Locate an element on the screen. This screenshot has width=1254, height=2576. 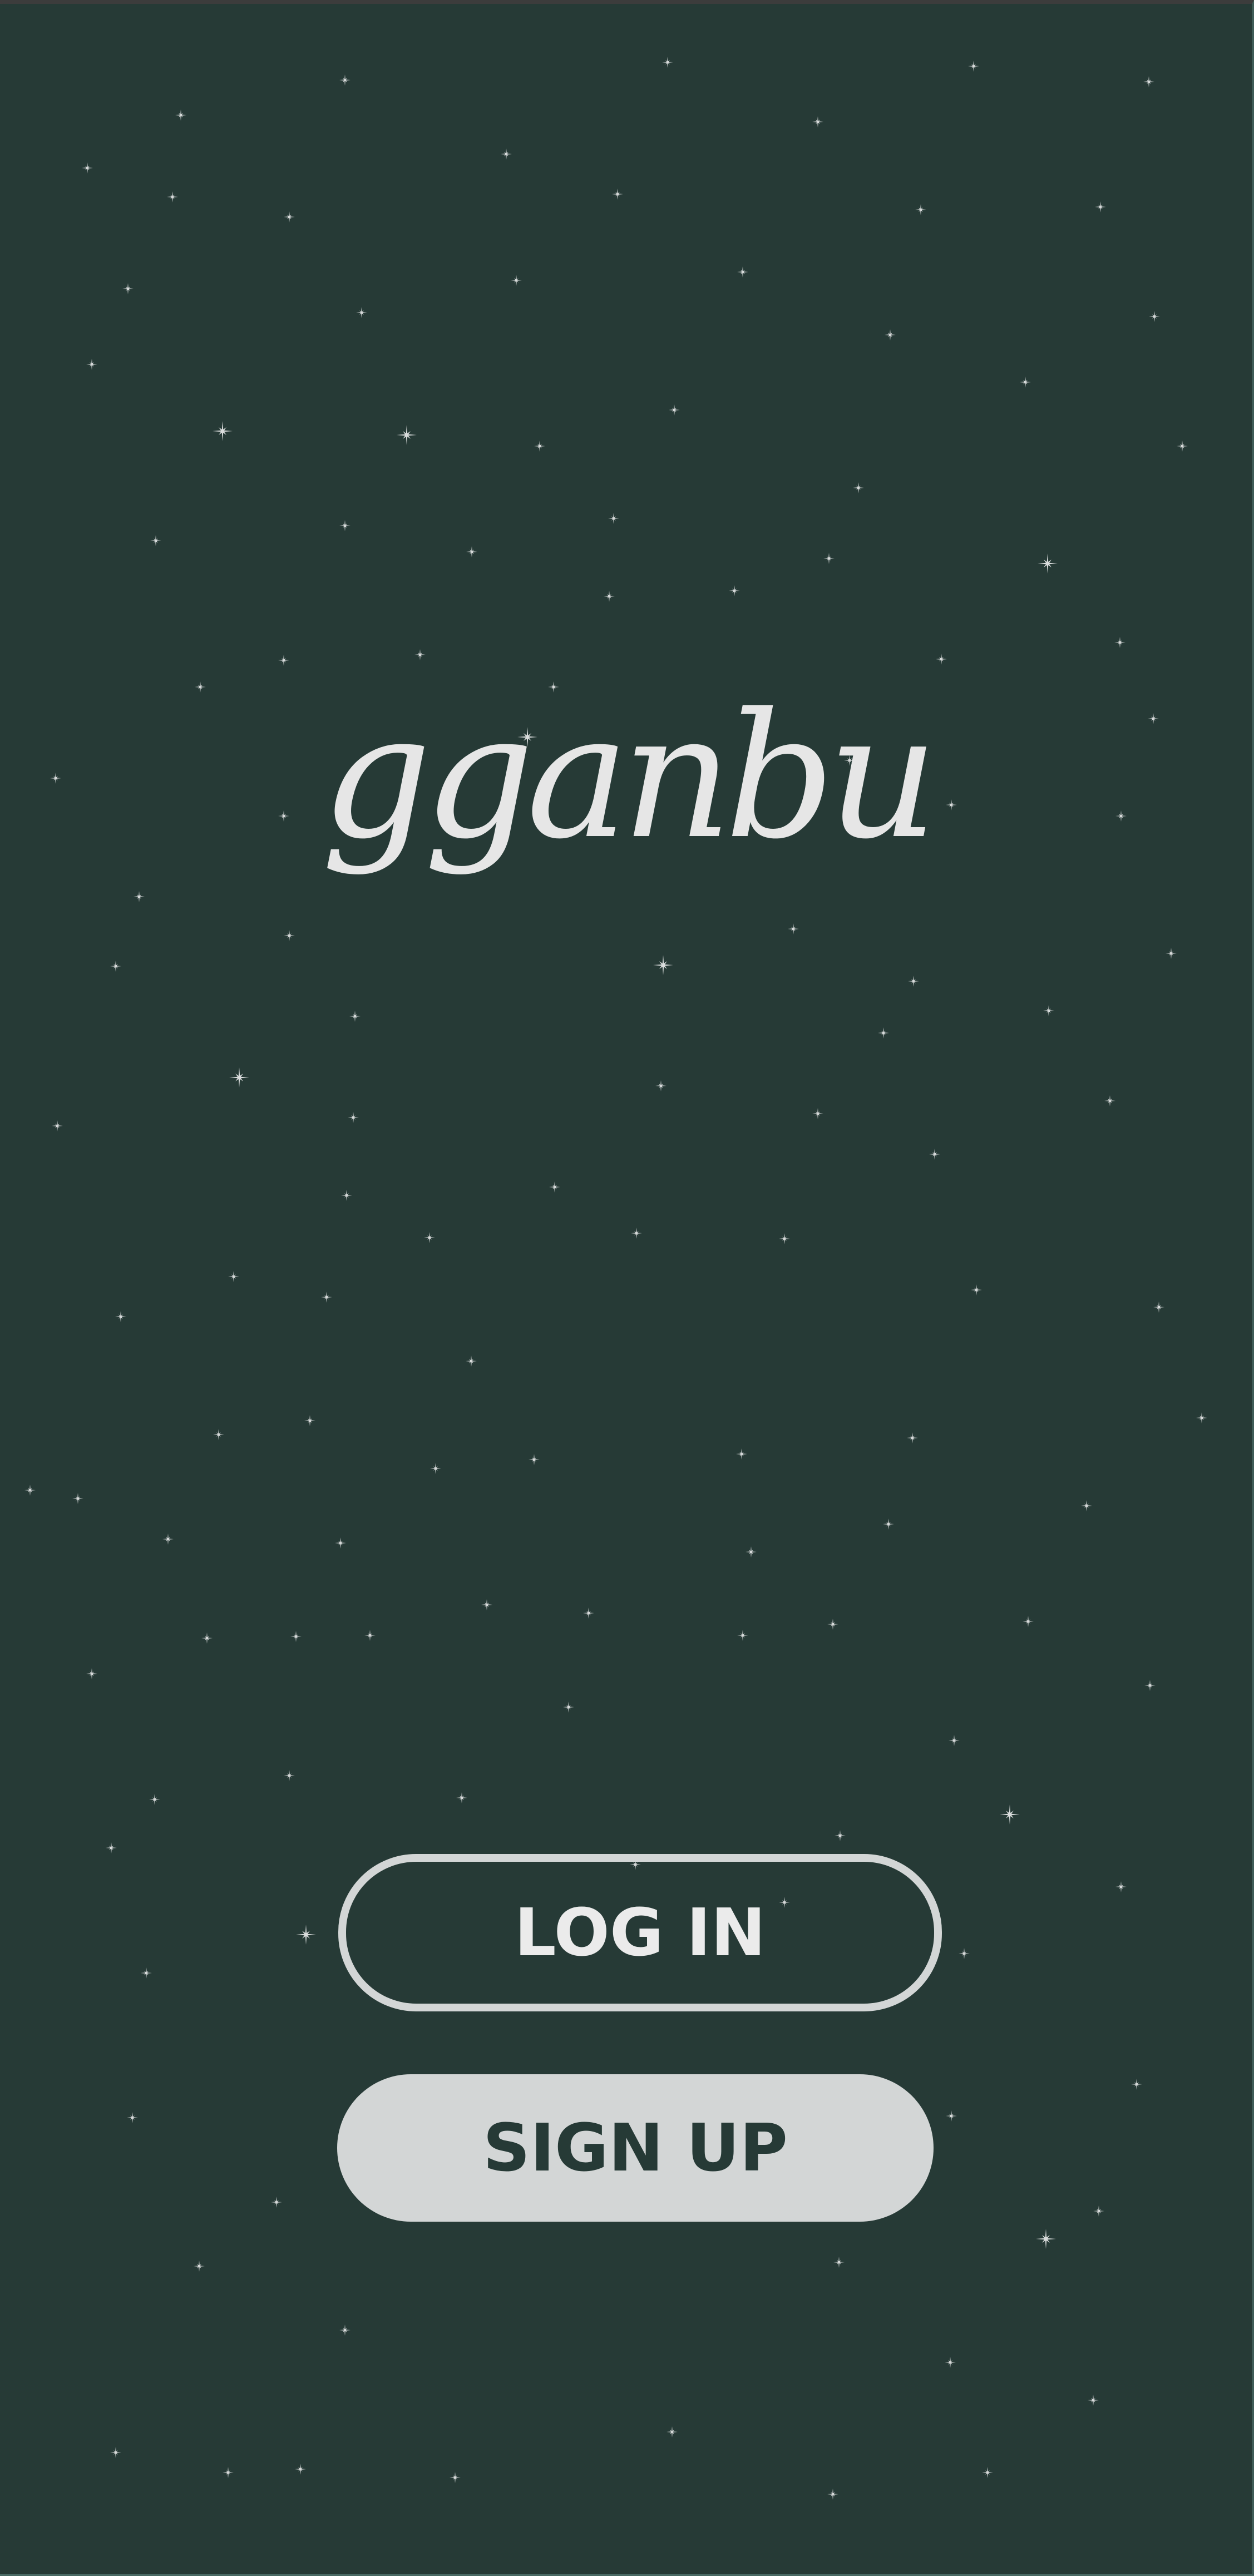
signup-button-label: SIGN UP is located at coordinates (635, 2147).